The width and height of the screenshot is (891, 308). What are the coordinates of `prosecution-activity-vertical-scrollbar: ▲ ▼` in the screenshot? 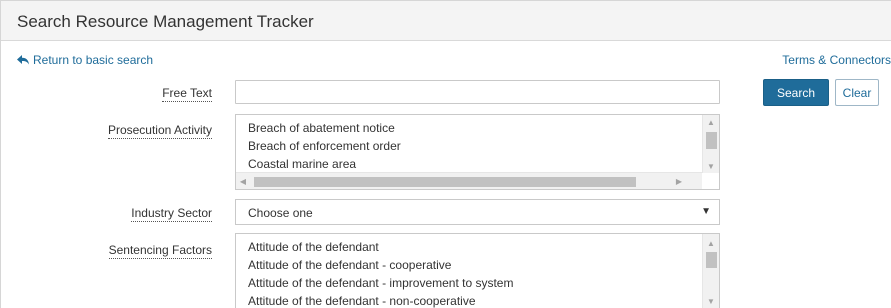 It's located at (710, 144).